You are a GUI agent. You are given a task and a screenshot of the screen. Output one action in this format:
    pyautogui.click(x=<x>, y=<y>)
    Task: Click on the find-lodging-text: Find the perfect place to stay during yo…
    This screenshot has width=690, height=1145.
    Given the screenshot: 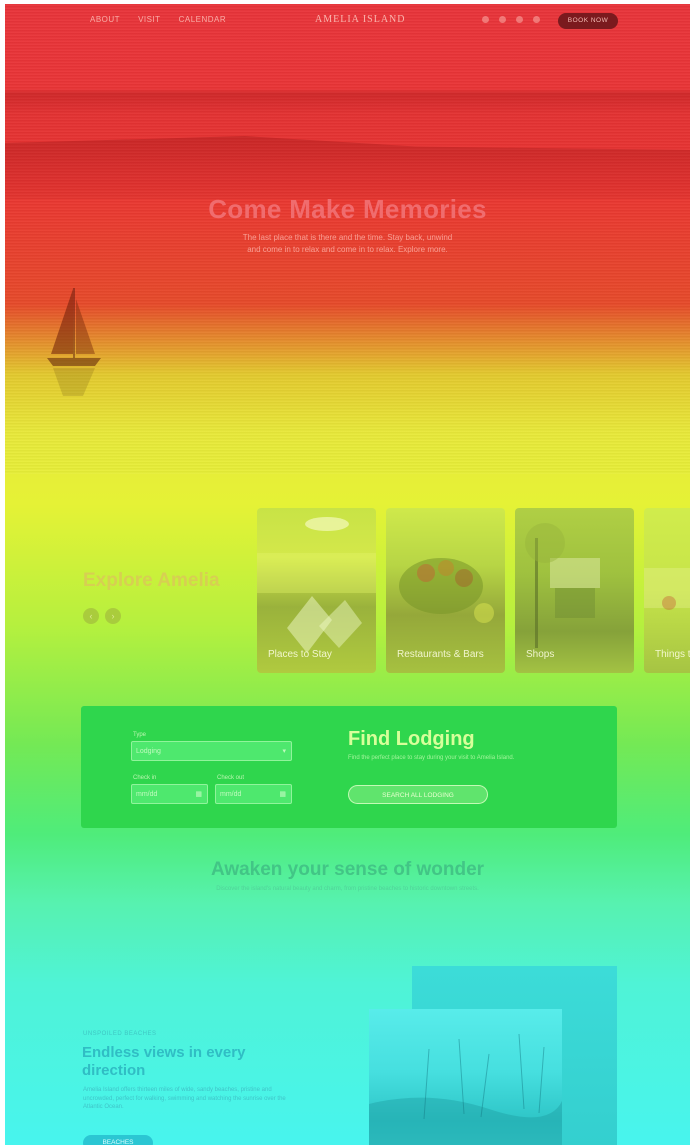 What is the action you would take?
    pyautogui.click(x=431, y=758)
    